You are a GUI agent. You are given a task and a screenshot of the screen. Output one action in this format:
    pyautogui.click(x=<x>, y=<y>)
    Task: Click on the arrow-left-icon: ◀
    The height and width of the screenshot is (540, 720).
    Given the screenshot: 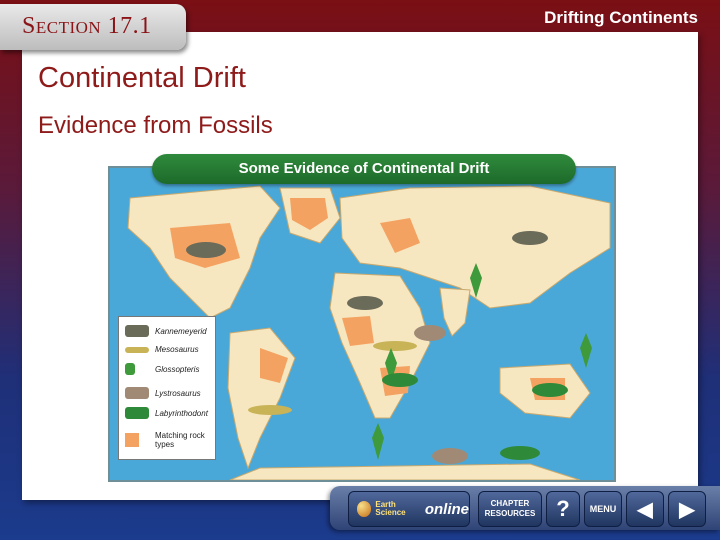 What is the action you would take?
    pyautogui.click(x=645, y=509)
    